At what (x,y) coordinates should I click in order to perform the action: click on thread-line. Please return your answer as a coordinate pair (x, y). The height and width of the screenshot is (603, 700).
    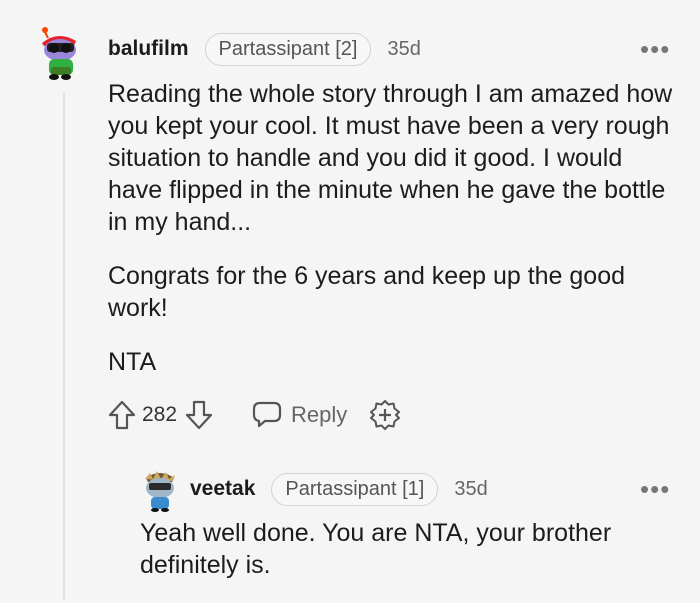
    Looking at the image, I should click on (64, 346).